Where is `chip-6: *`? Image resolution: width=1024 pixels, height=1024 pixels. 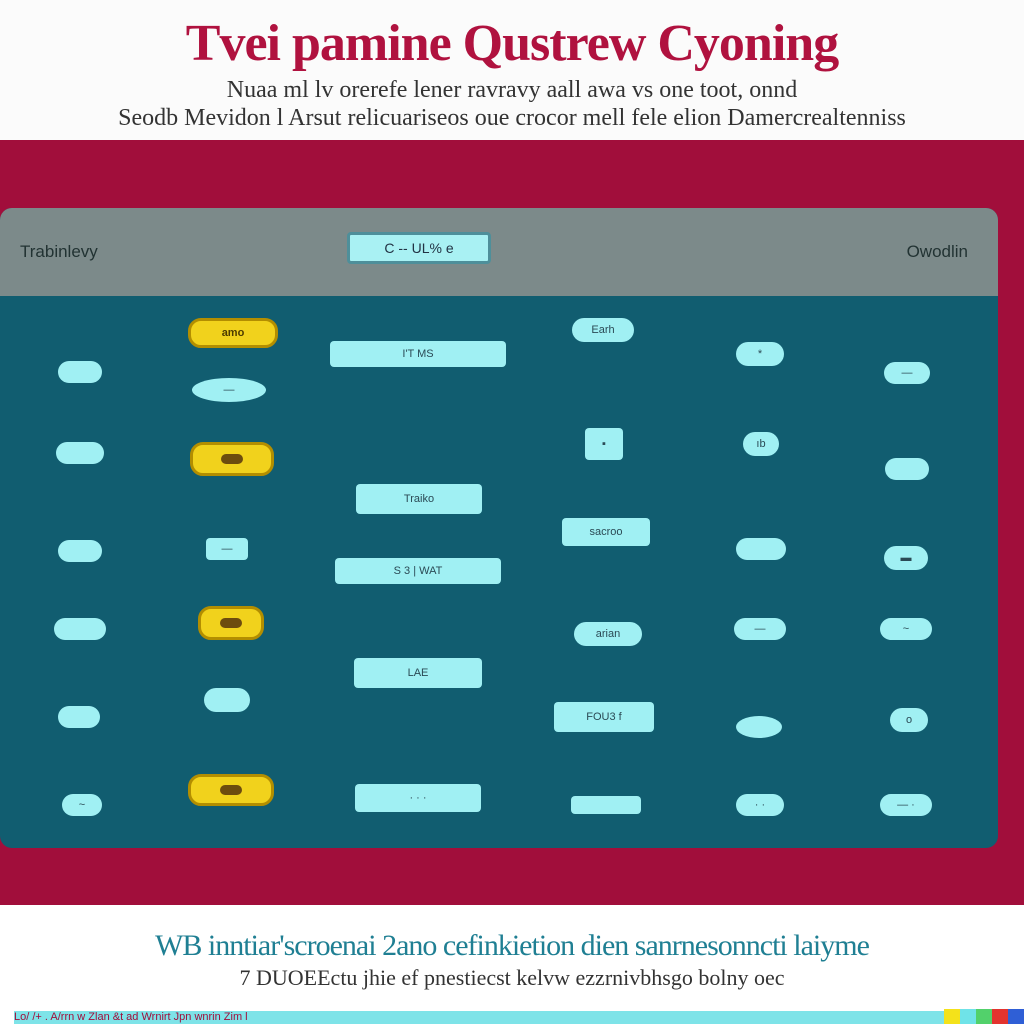 chip-6: * is located at coordinates (760, 354).